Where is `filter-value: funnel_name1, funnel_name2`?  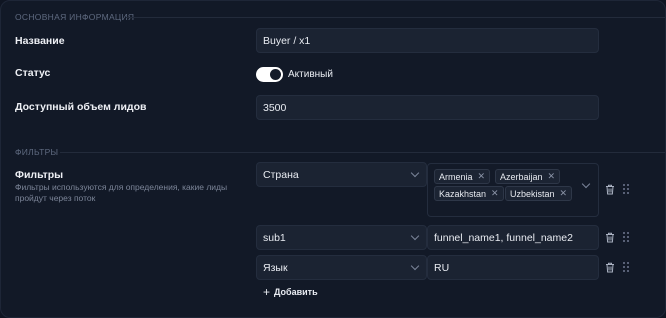 filter-value: funnel_name1, funnel_name2 is located at coordinates (503, 237).